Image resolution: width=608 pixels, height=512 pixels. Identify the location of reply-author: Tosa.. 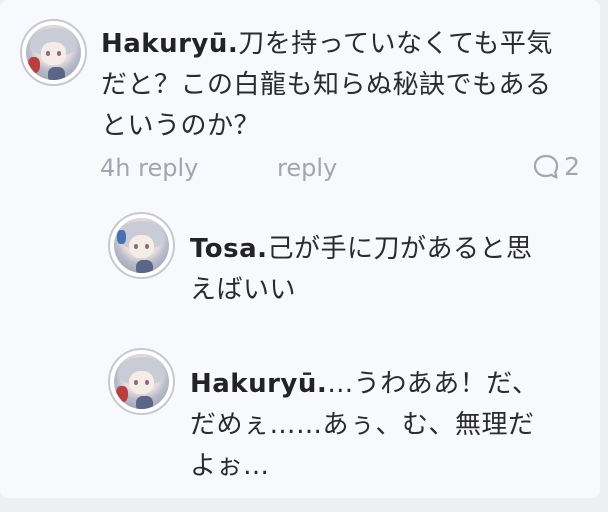
(229, 249).